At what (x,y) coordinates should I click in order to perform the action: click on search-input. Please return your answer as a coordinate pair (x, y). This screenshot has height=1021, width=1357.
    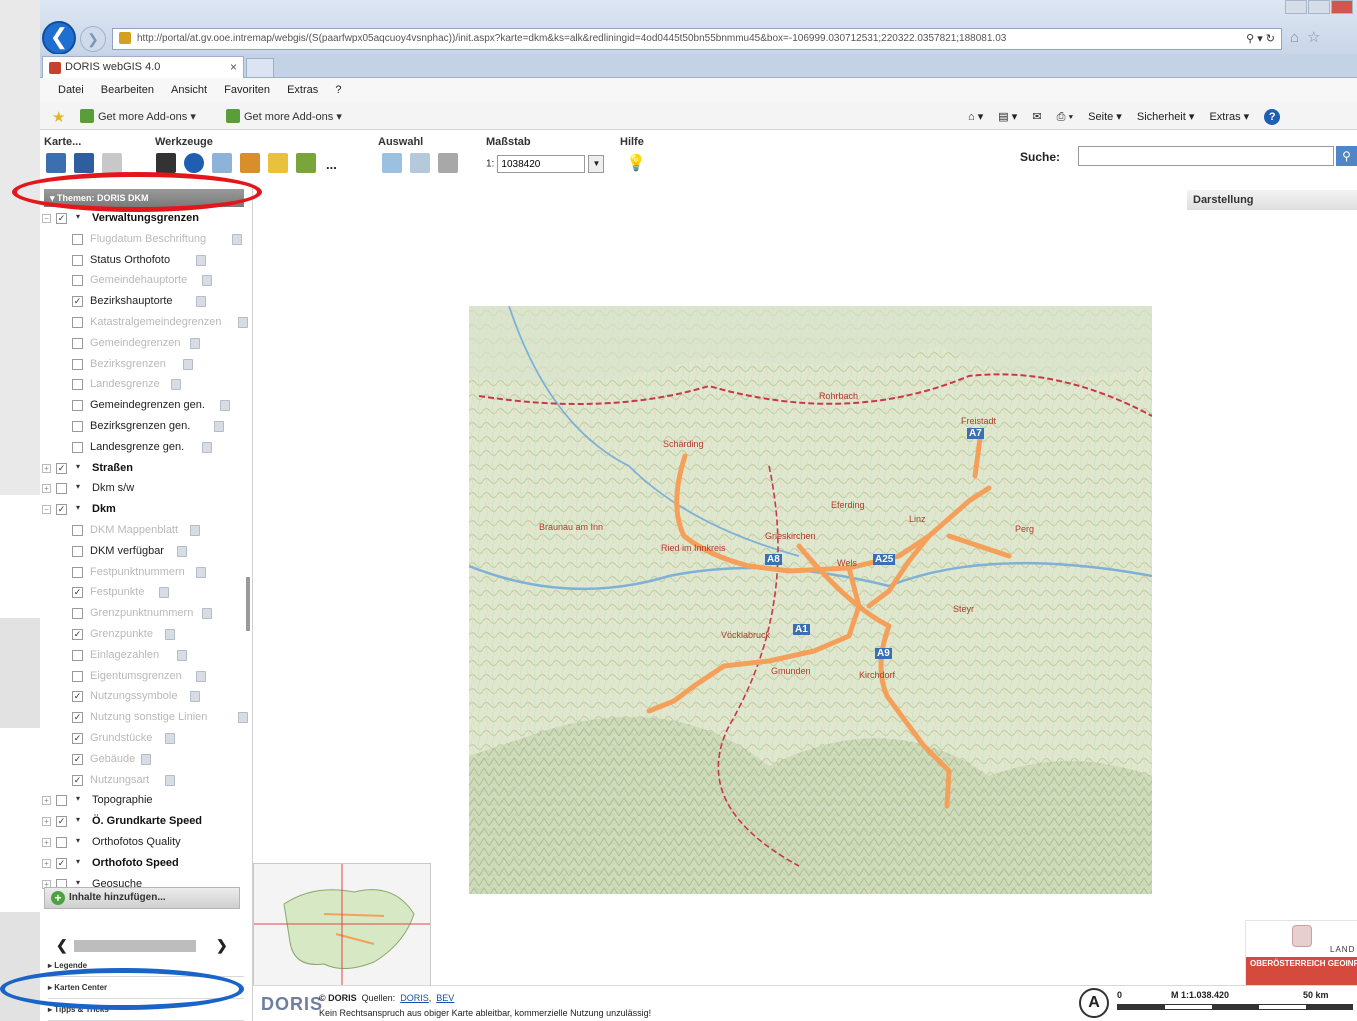
    Looking at the image, I should click on (1206, 156).